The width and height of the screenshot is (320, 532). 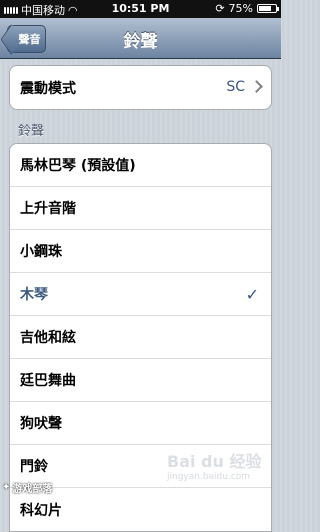 I want to click on vibration-value: SC, so click(x=235, y=87).